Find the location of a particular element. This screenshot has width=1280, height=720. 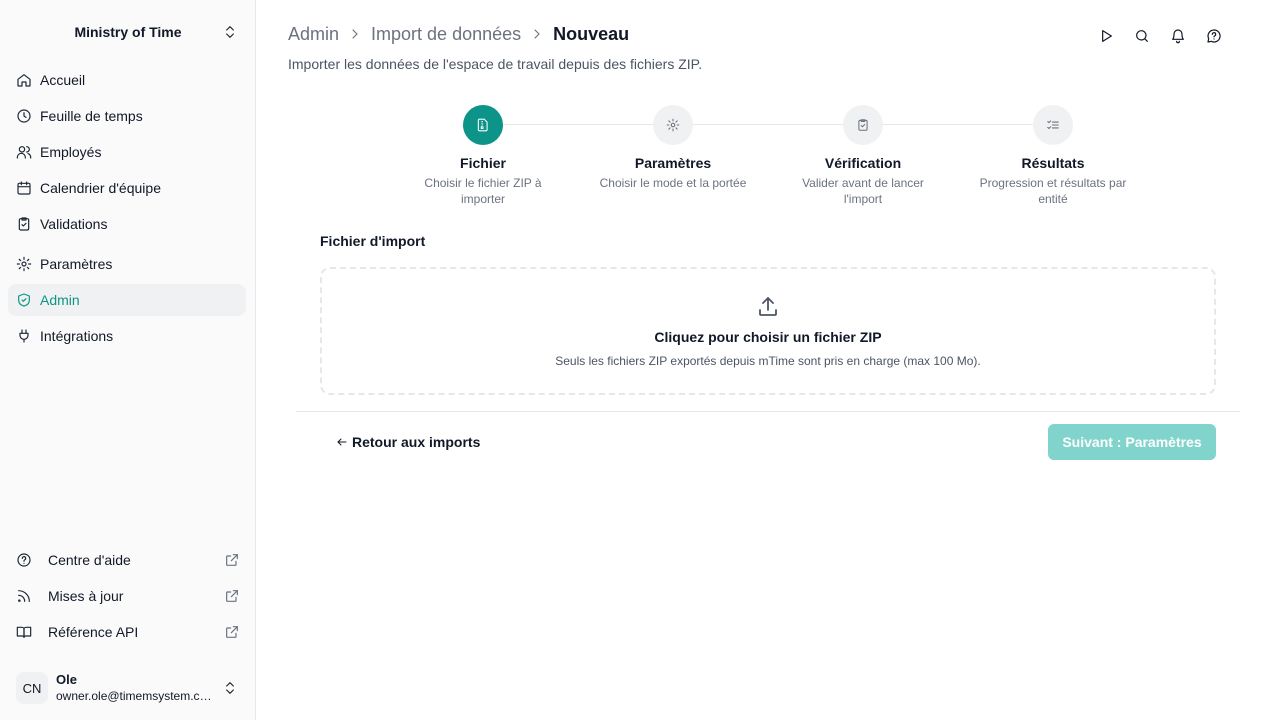

workspace-name: Ministry of Time is located at coordinates (128, 32).